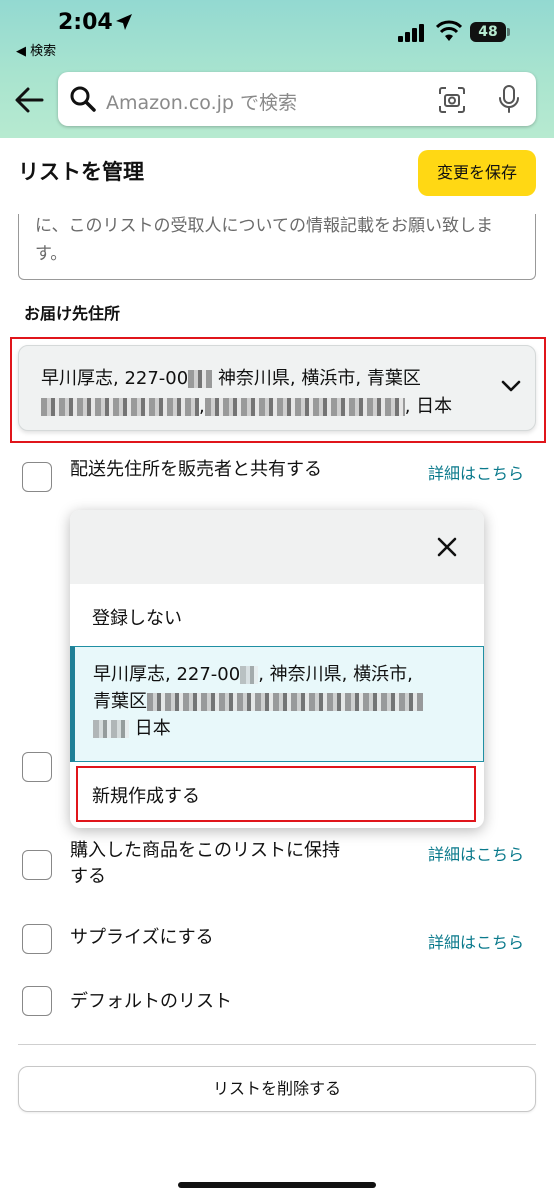 The image size is (554, 1200). What do you see at coordinates (36, 49) in the screenshot?
I see `back-to-app-link: ◀ 検索` at bounding box center [36, 49].